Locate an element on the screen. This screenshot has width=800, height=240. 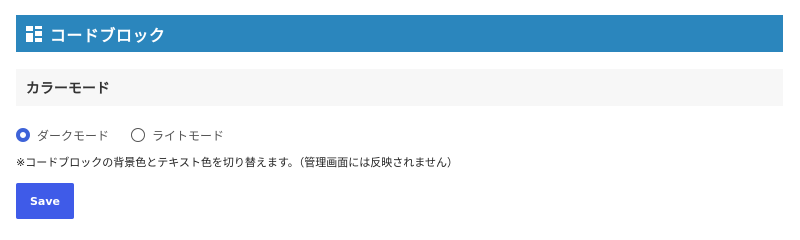
page-header: コードブロック is located at coordinates (399, 33).